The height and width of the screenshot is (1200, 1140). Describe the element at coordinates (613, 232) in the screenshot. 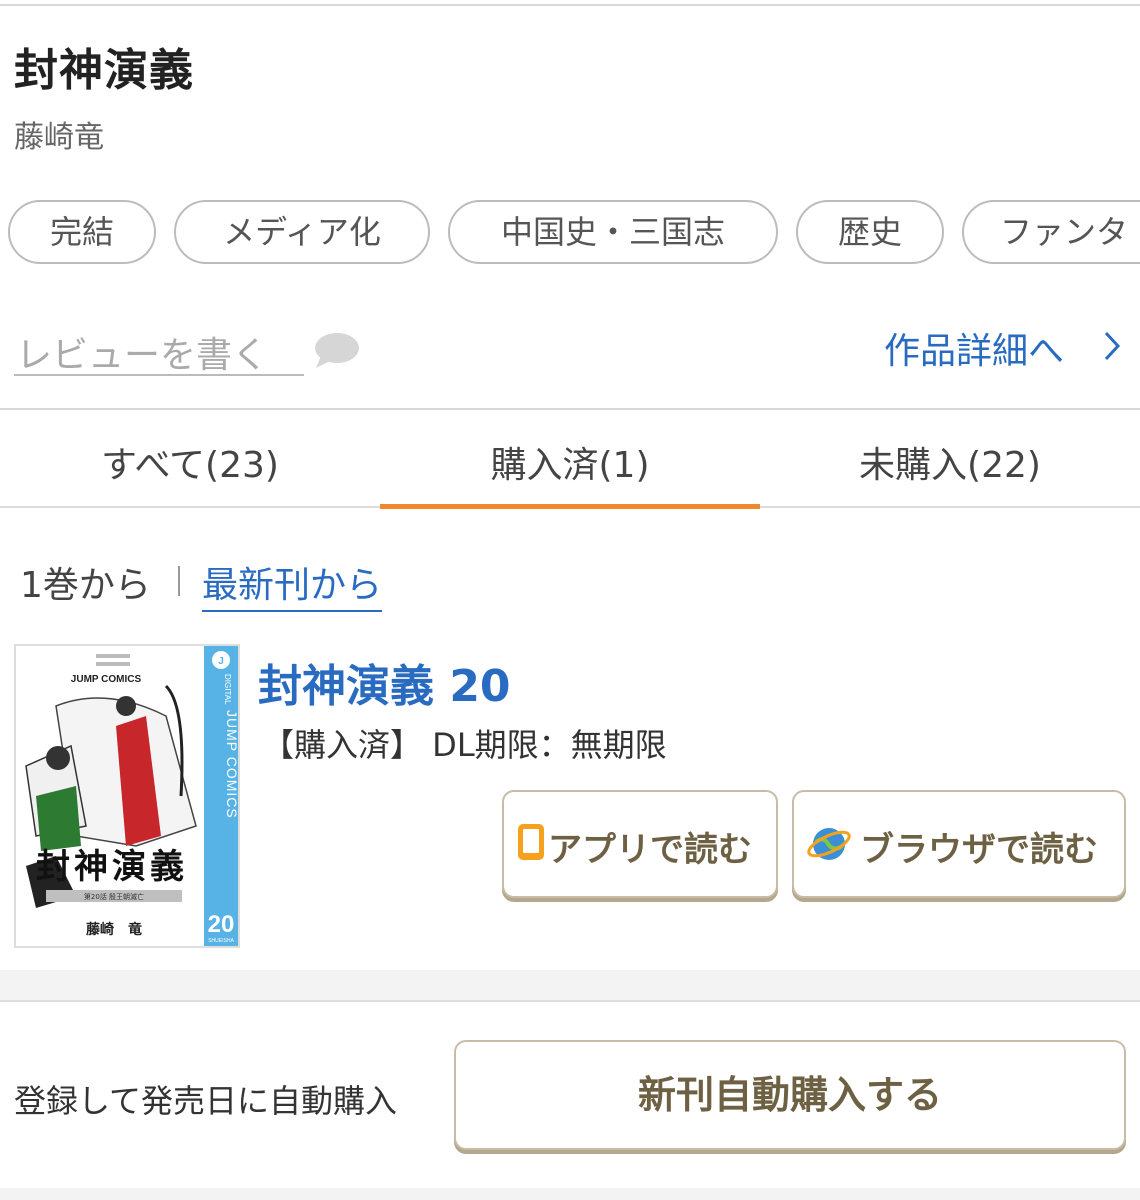

I see `tag-chip: 中国史・三国志` at that location.